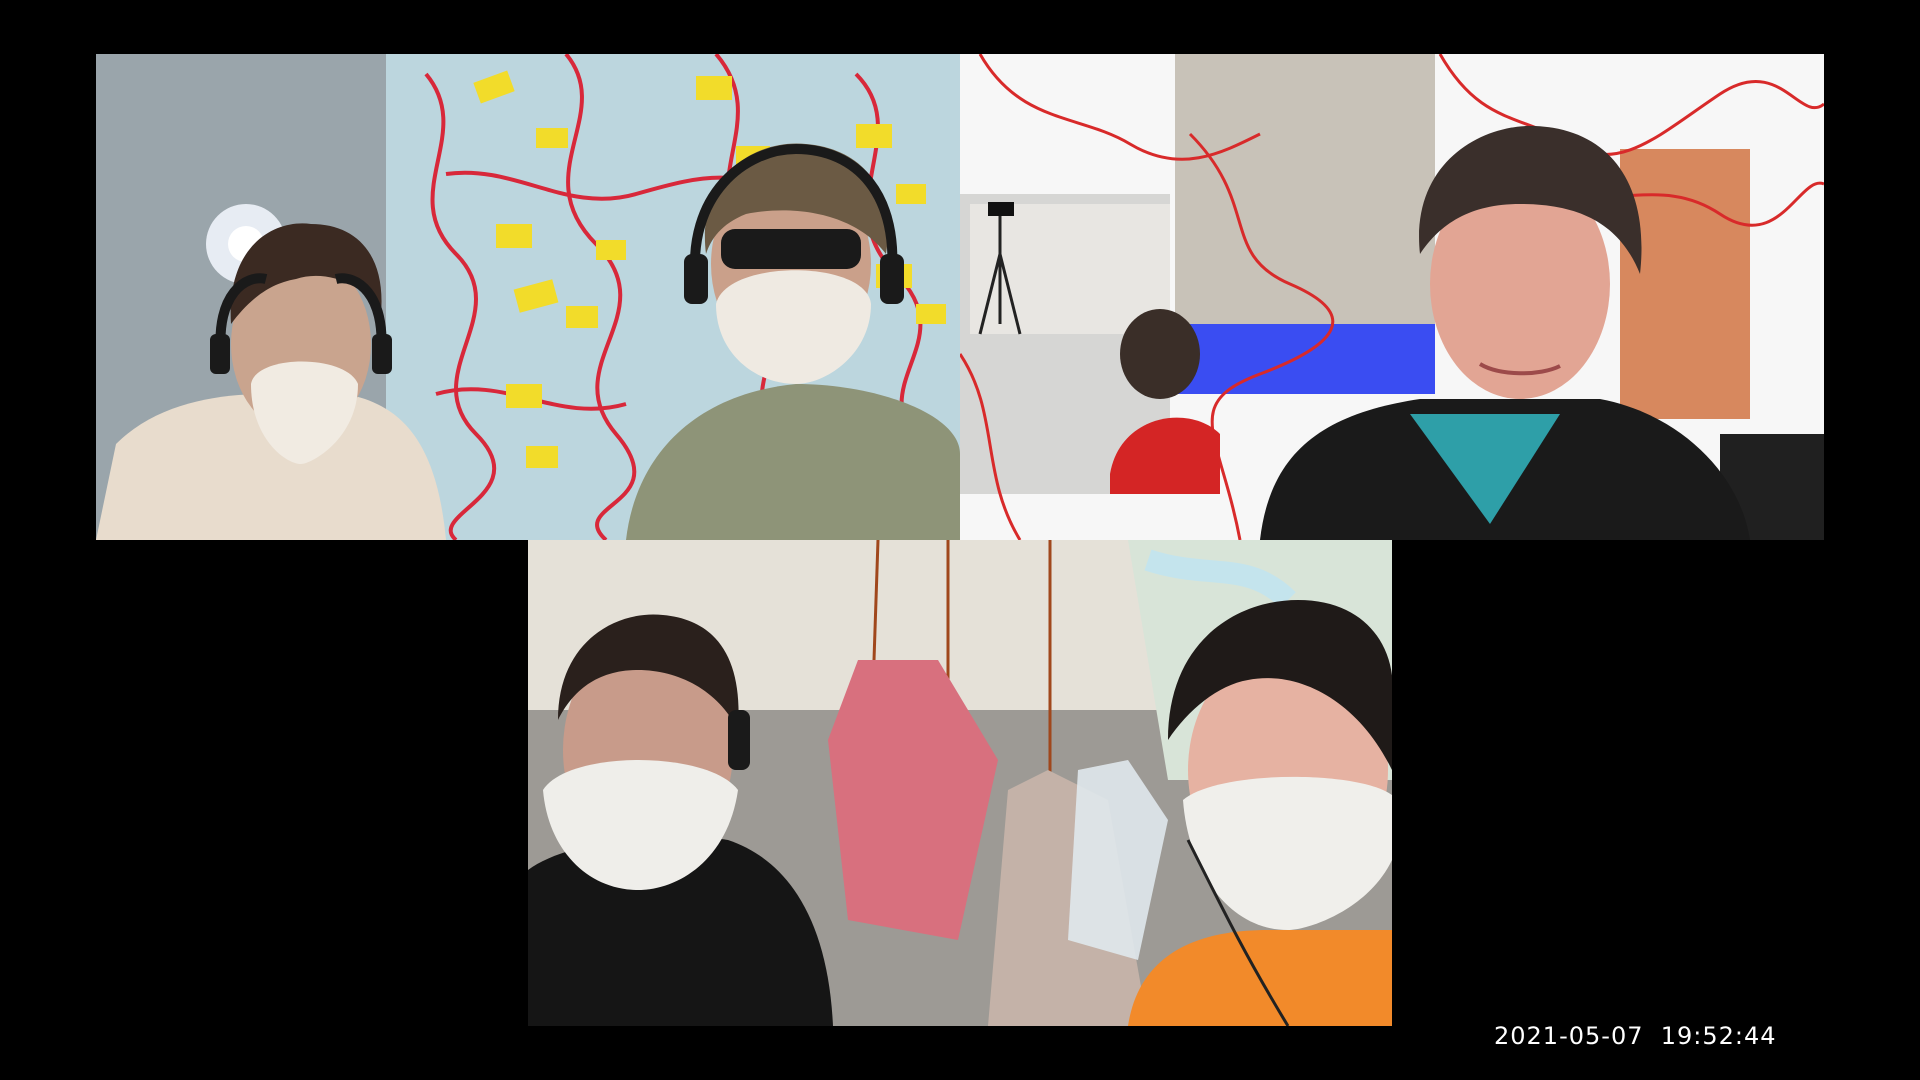 The height and width of the screenshot is (1080, 1920). I want to click on blue-stripe, so click(1305, 359).